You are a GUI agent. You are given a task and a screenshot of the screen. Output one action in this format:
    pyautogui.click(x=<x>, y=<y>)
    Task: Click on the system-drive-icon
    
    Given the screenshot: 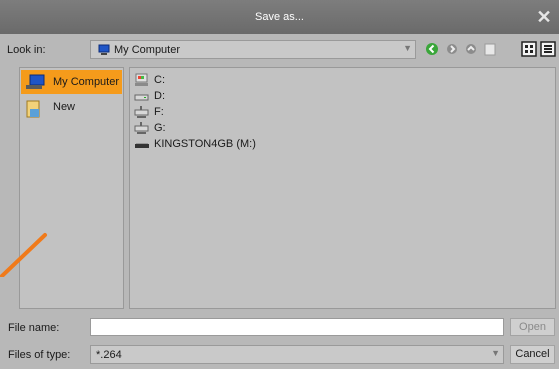 What is the action you would take?
    pyautogui.click(x=142, y=81)
    